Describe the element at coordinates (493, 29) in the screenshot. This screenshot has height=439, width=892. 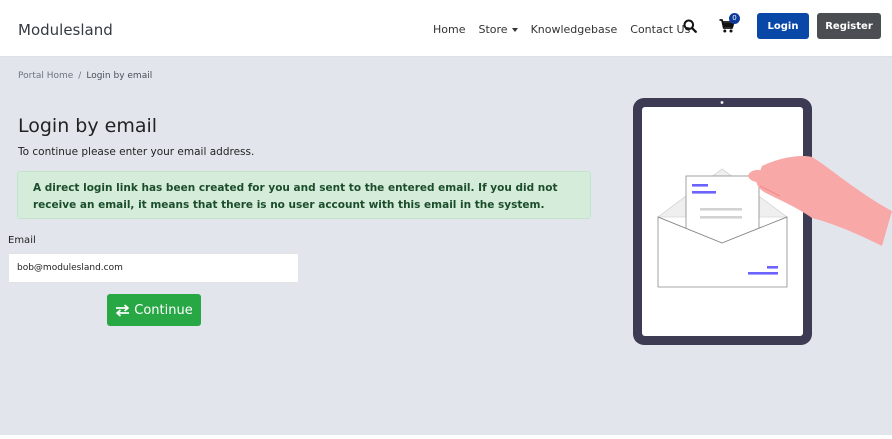
I see `nav-store-label: Store` at that location.